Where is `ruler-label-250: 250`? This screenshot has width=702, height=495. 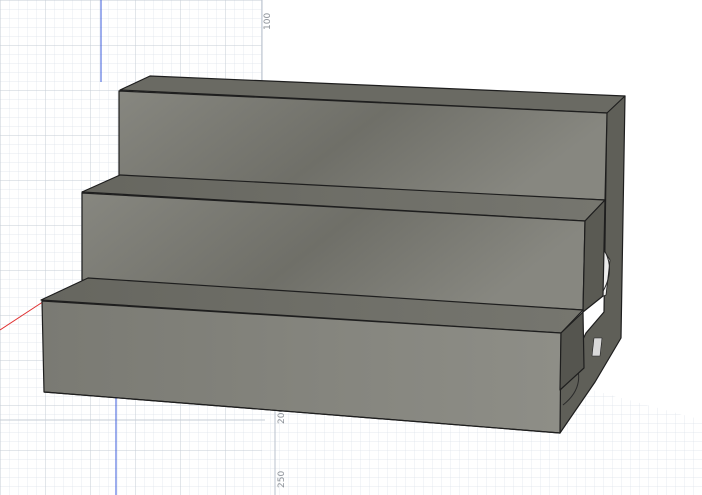
ruler-label-250: 250 is located at coordinates (282, 479).